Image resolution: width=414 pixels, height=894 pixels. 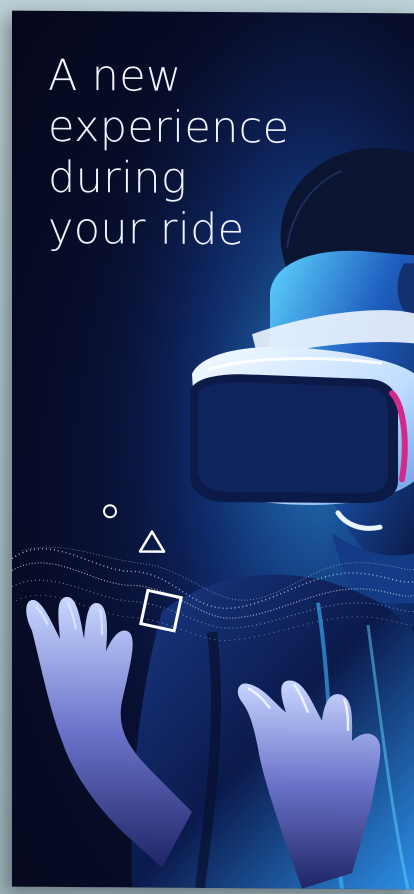 What do you see at coordinates (115, 76) in the screenshot?
I see `headline-line-1: A new` at bounding box center [115, 76].